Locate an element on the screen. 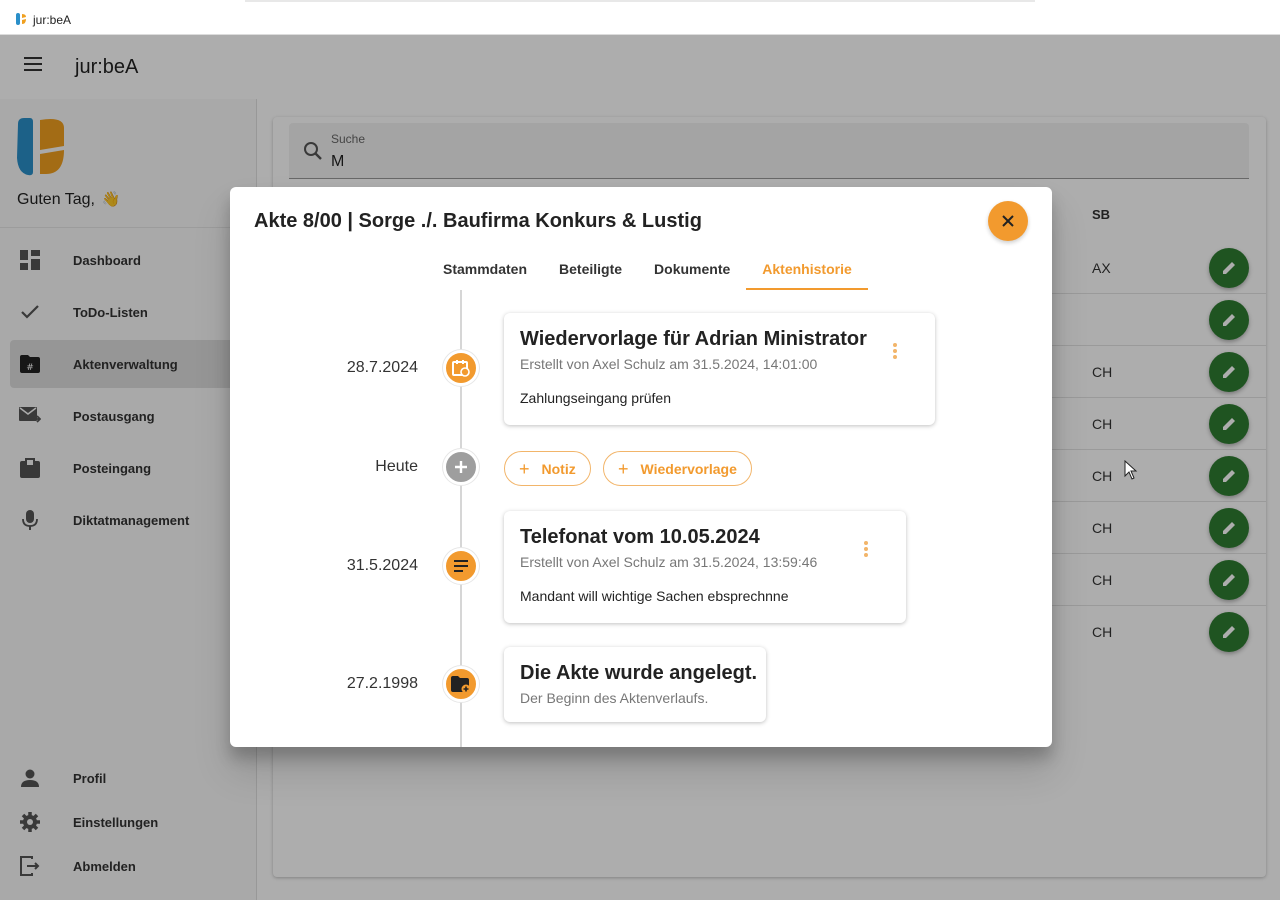 The height and width of the screenshot is (900, 1280). card-body: Zahlungseingang prüfen is located at coordinates (596, 398).